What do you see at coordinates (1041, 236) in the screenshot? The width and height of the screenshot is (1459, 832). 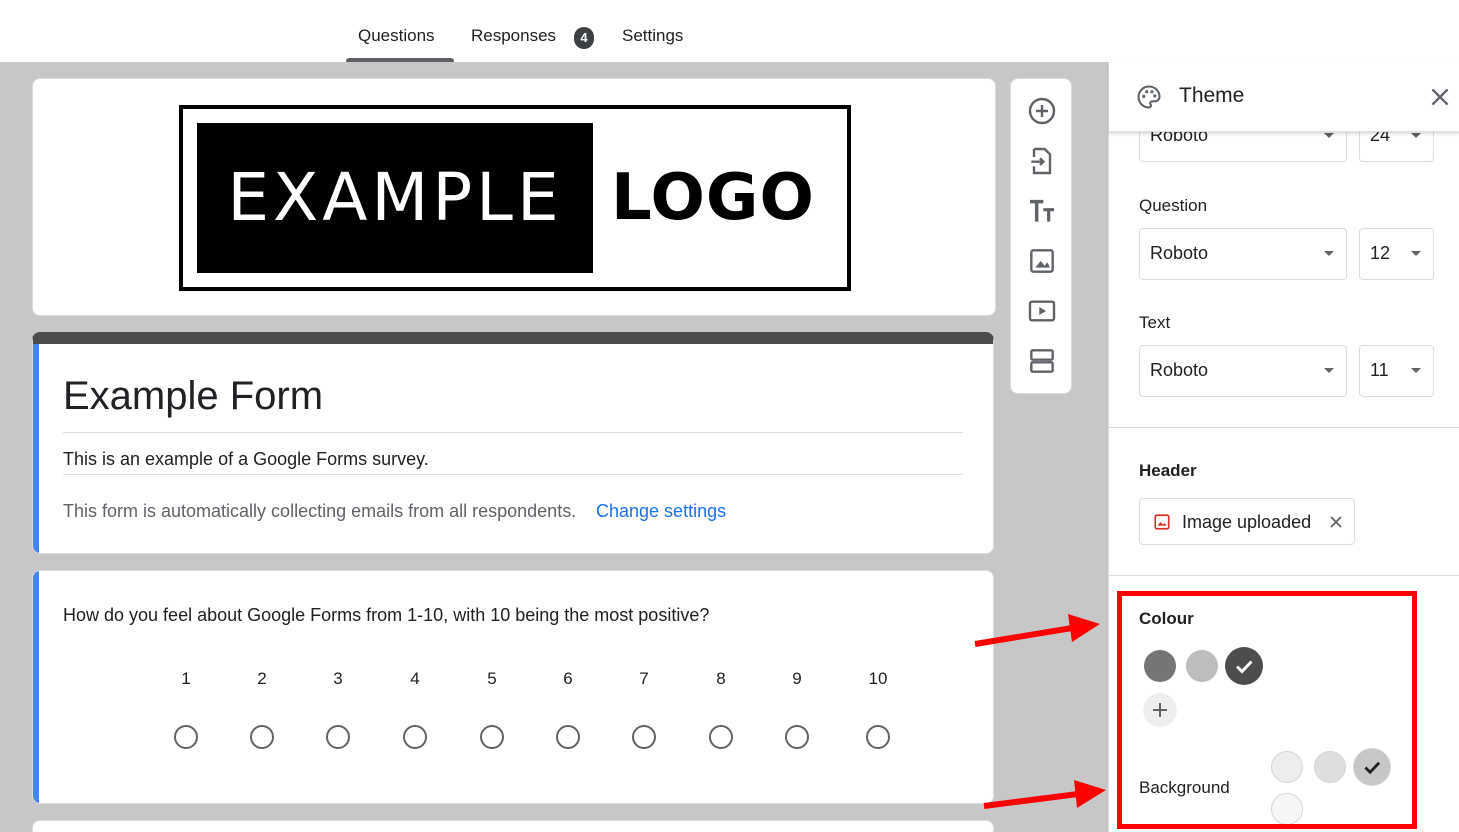 I see `floating-toolbar` at bounding box center [1041, 236].